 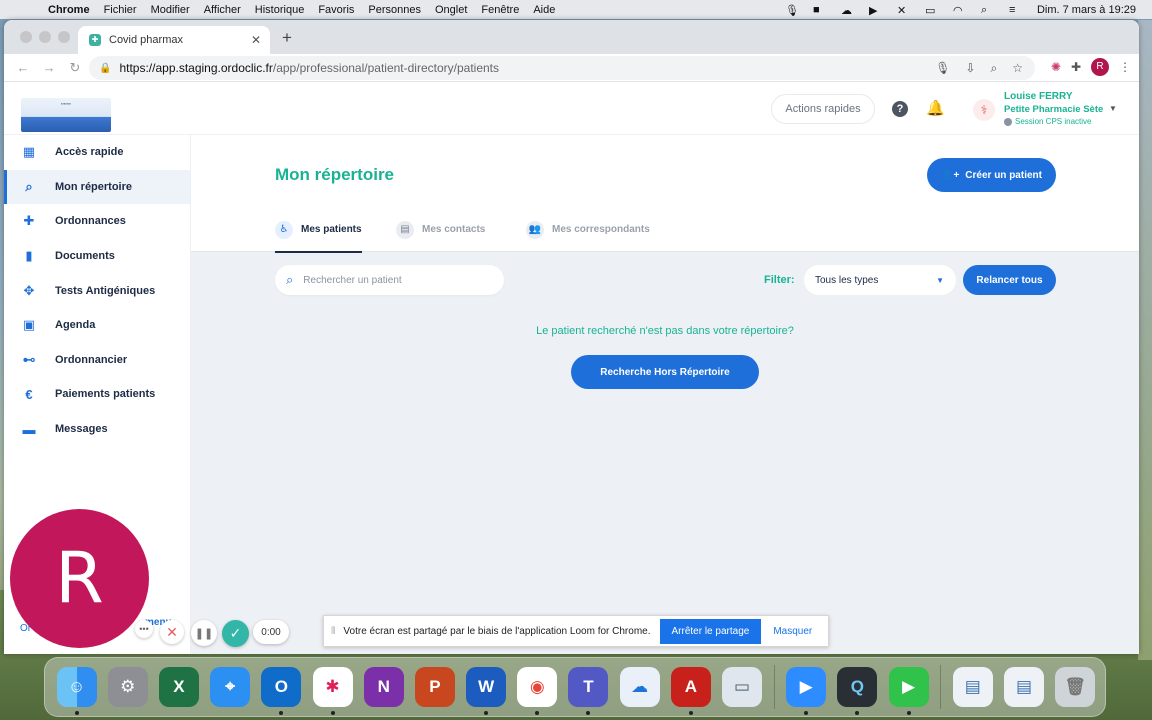 I want to click on powerpoint-icon: P, so click(x=434, y=687).